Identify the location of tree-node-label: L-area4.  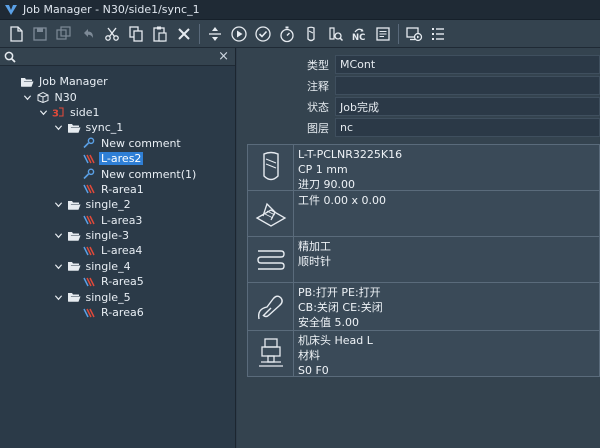
(122, 251).